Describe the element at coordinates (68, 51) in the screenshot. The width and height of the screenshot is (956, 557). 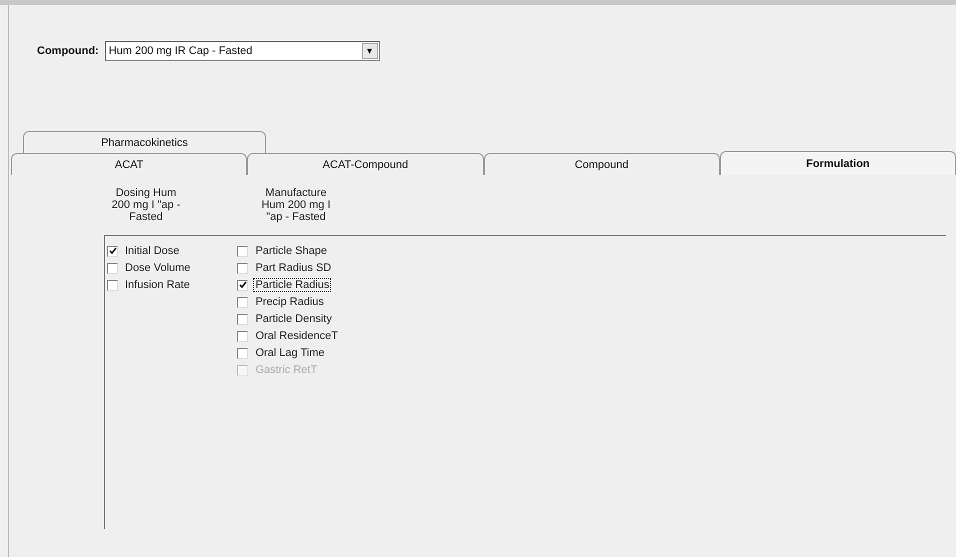
I see `compound-label: Compound:` at that location.